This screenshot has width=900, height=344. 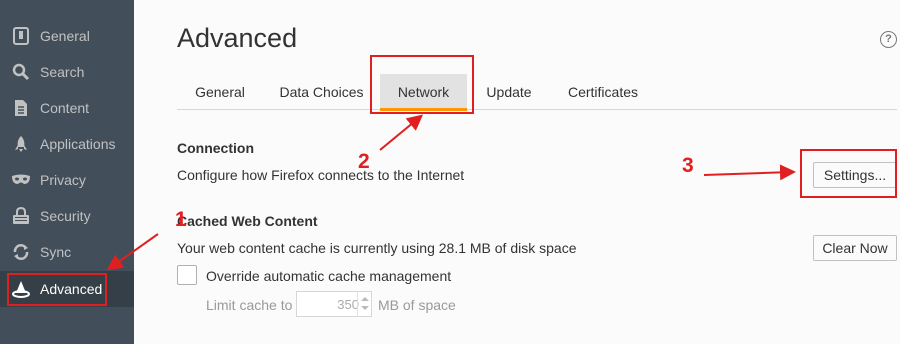 I want to click on general-icon, so click(x=21, y=36).